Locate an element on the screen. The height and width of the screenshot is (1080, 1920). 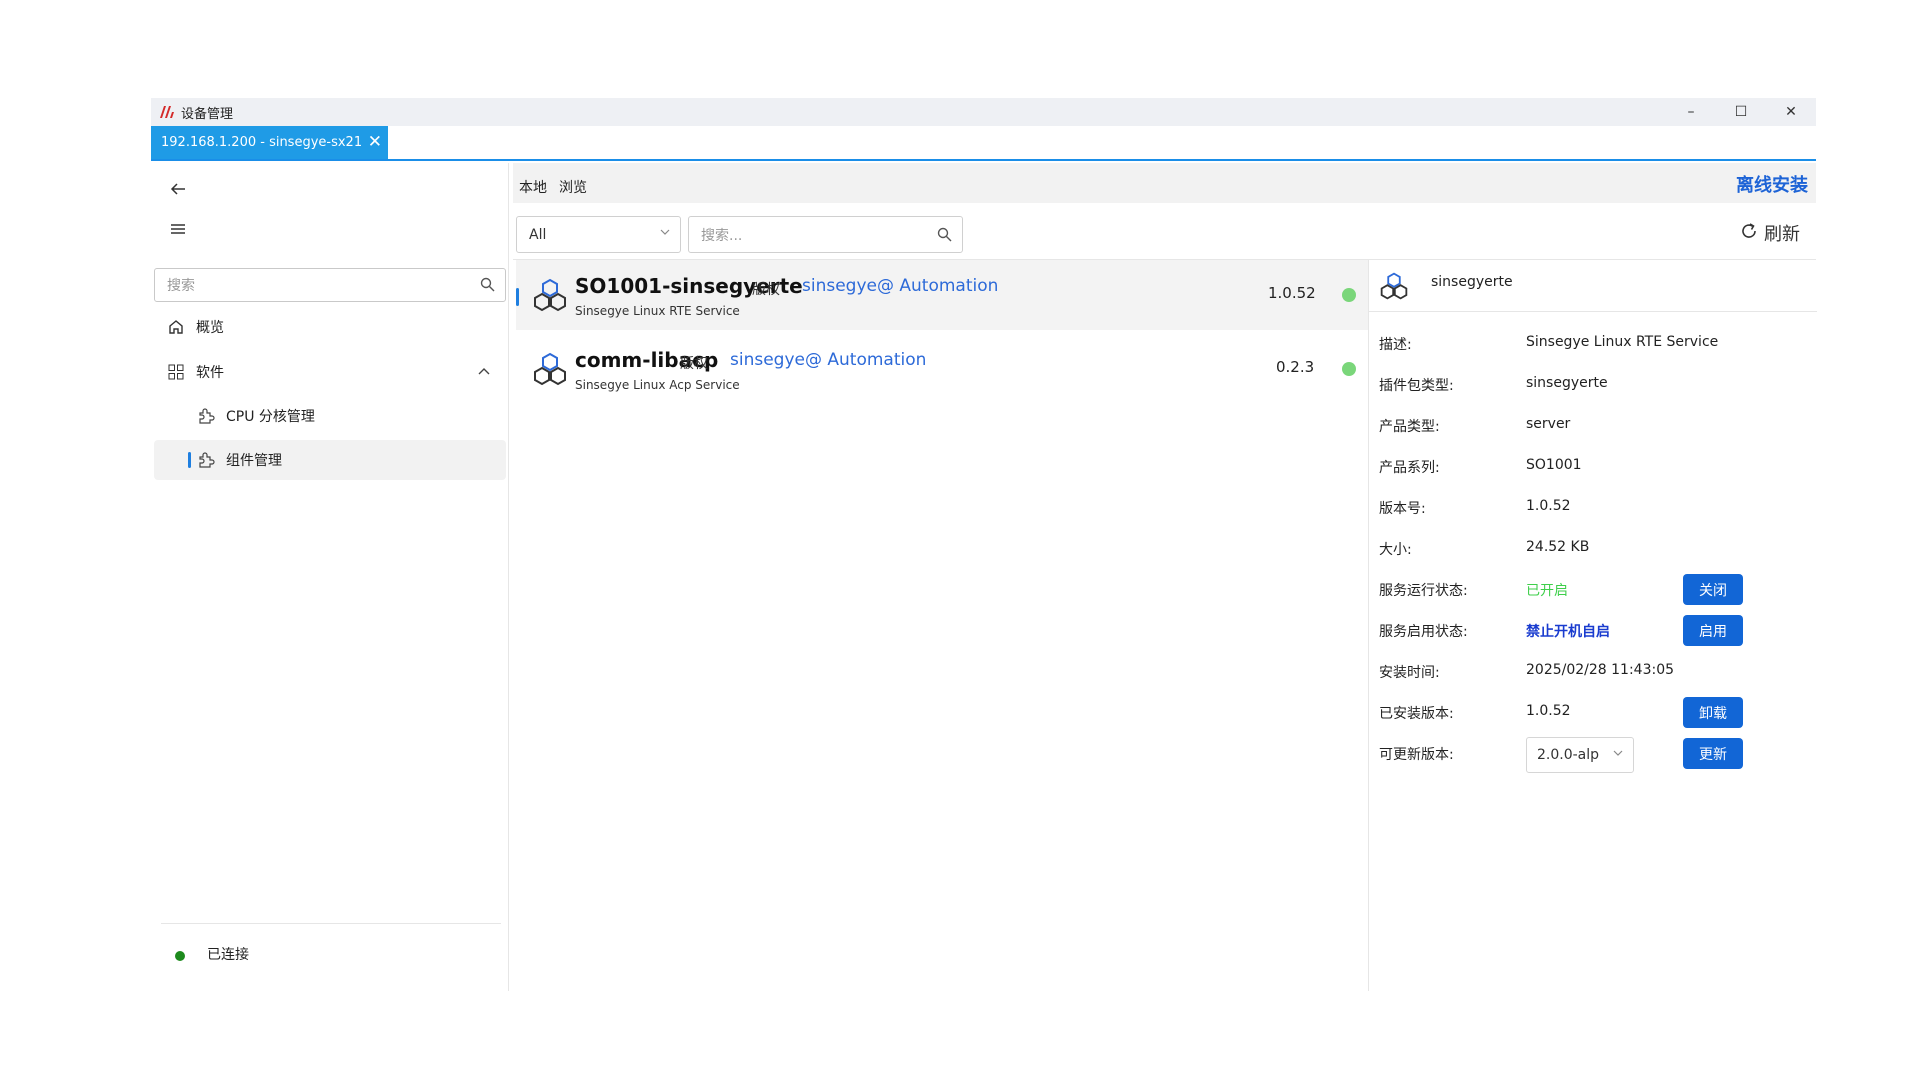
detail-key: 产品系列: is located at coordinates (1409, 468).